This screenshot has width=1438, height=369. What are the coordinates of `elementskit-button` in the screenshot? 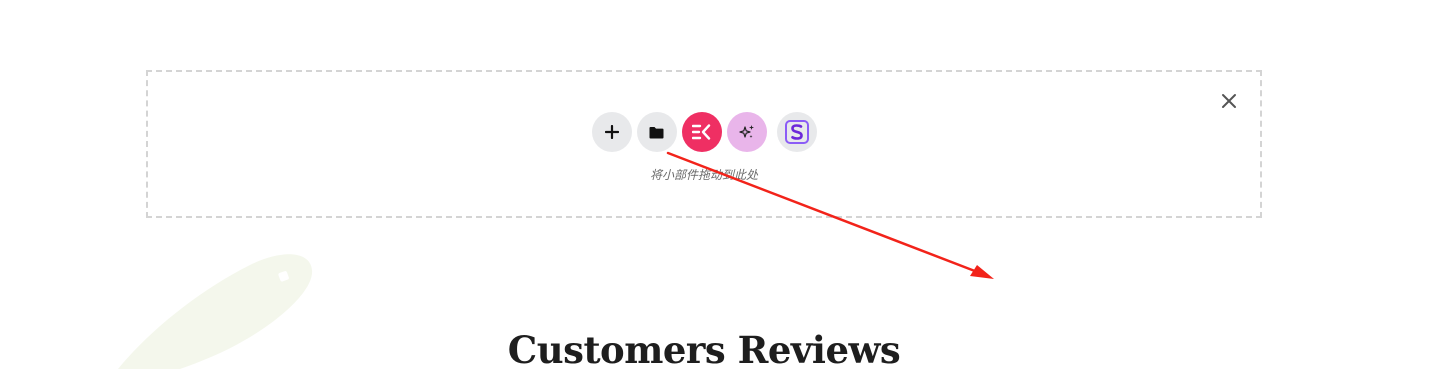 It's located at (701, 132).